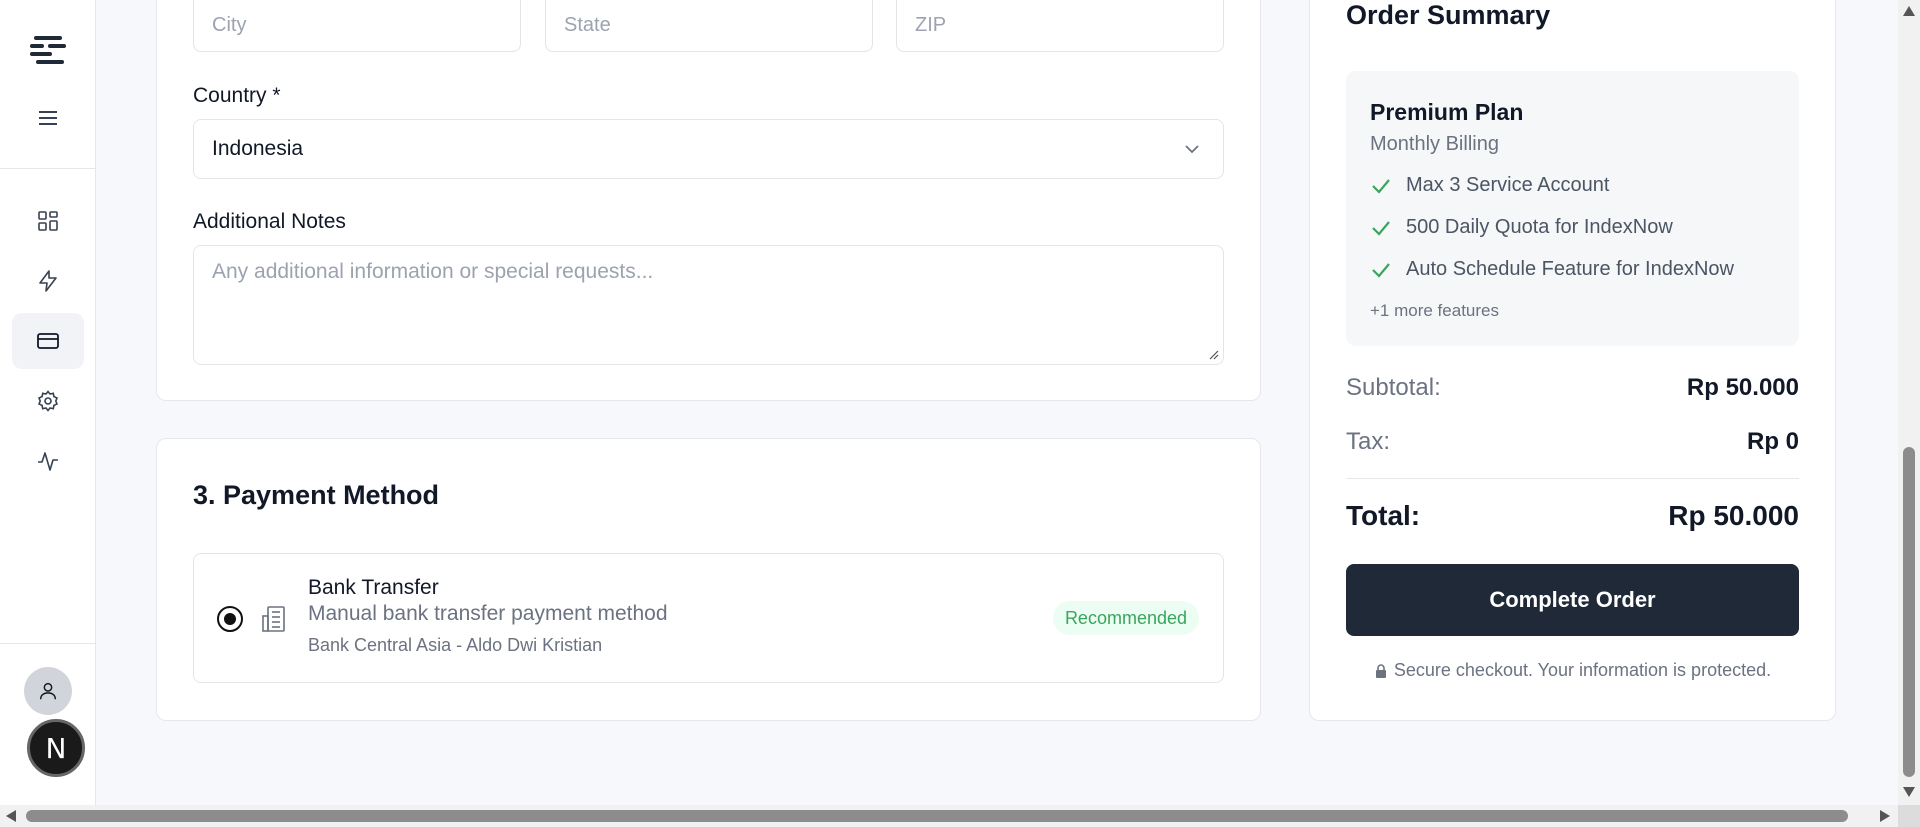 Image resolution: width=1920 pixels, height=827 pixels. I want to click on state-input: State, so click(709, 26).